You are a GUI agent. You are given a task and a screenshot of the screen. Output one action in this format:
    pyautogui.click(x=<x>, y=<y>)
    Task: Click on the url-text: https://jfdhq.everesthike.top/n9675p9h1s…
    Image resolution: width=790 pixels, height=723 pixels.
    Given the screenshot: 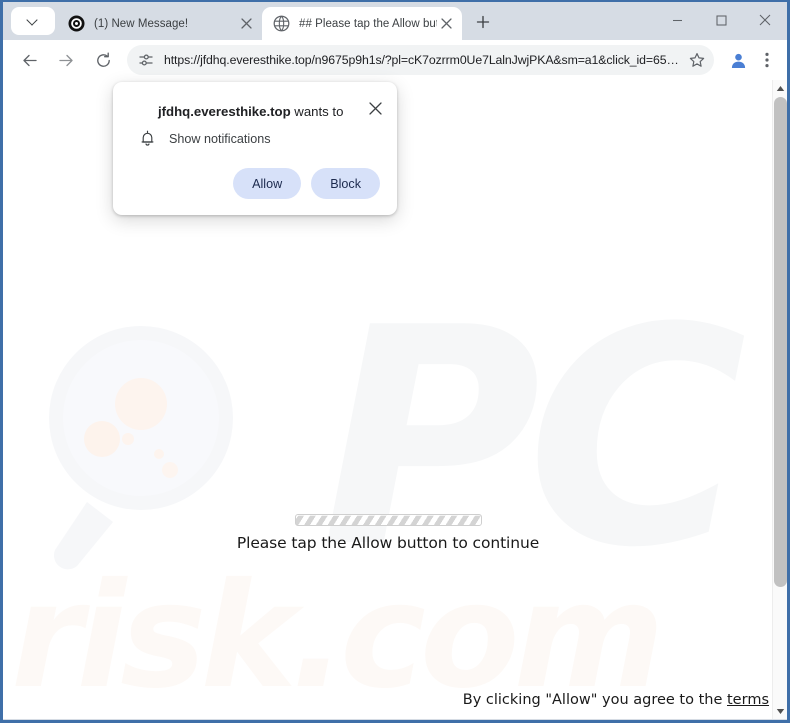 What is the action you would take?
    pyautogui.click(x=421, y=60)
    